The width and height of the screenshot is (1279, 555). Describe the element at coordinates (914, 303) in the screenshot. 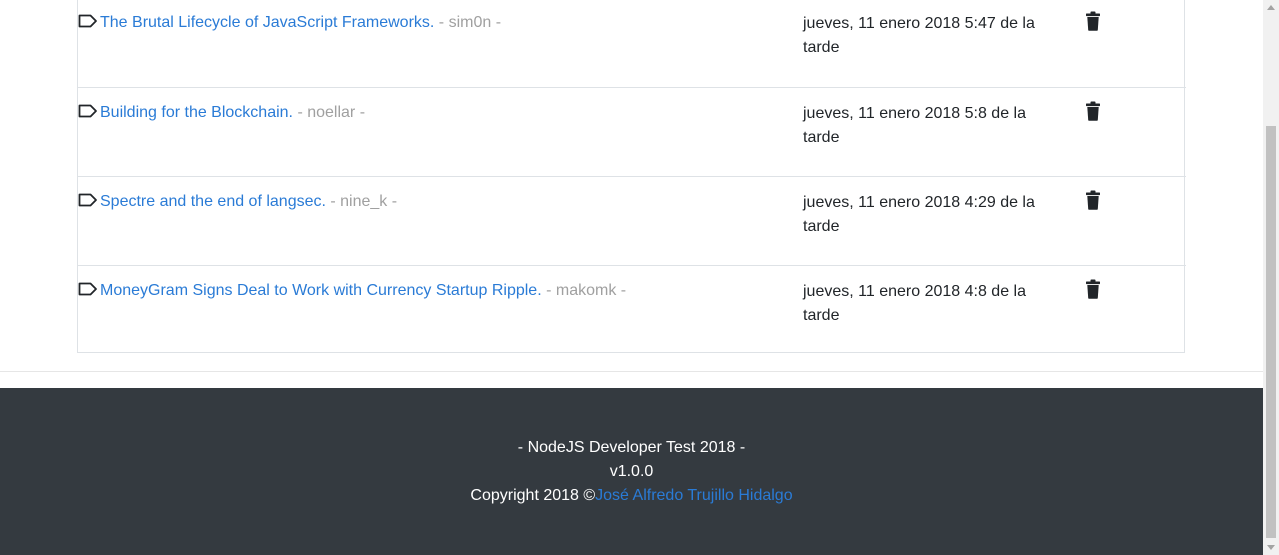

I see `article-date: jueves, 11 enero 2018 4:8 de la tarde` at that location.